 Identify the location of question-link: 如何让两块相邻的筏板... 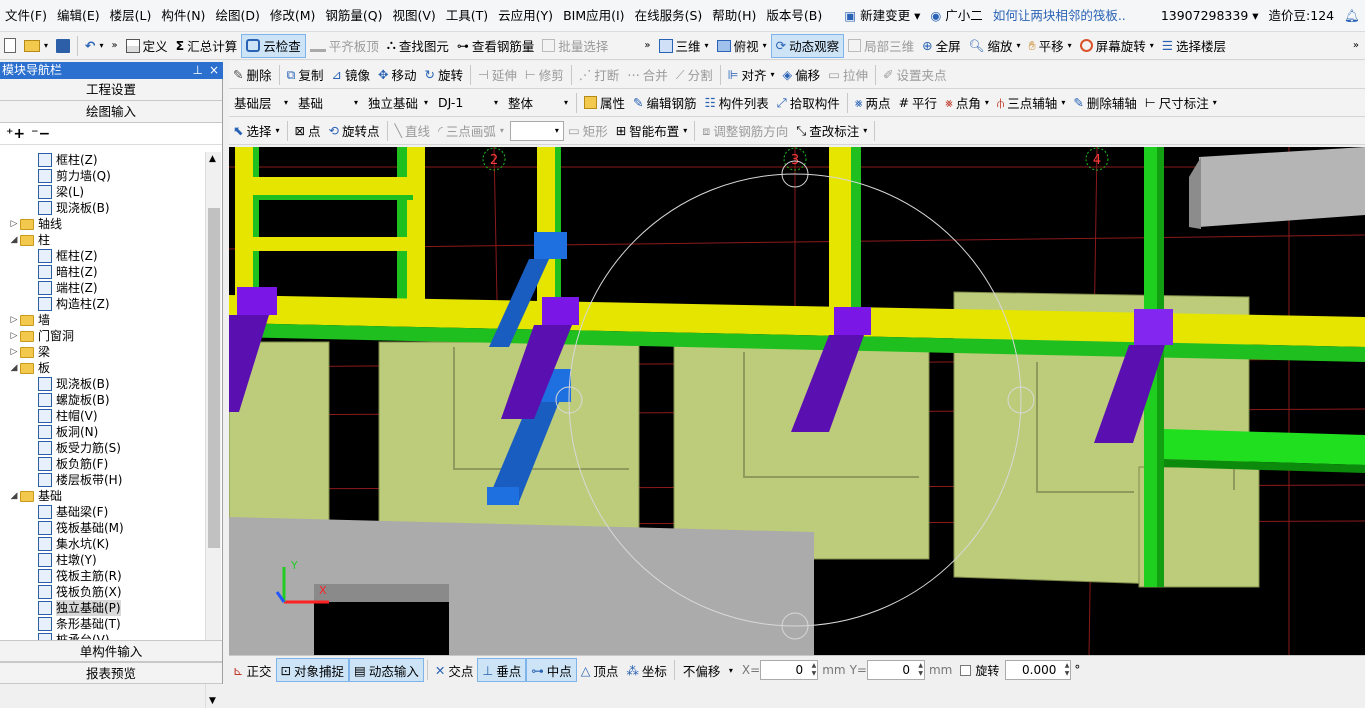
(1072, 15).